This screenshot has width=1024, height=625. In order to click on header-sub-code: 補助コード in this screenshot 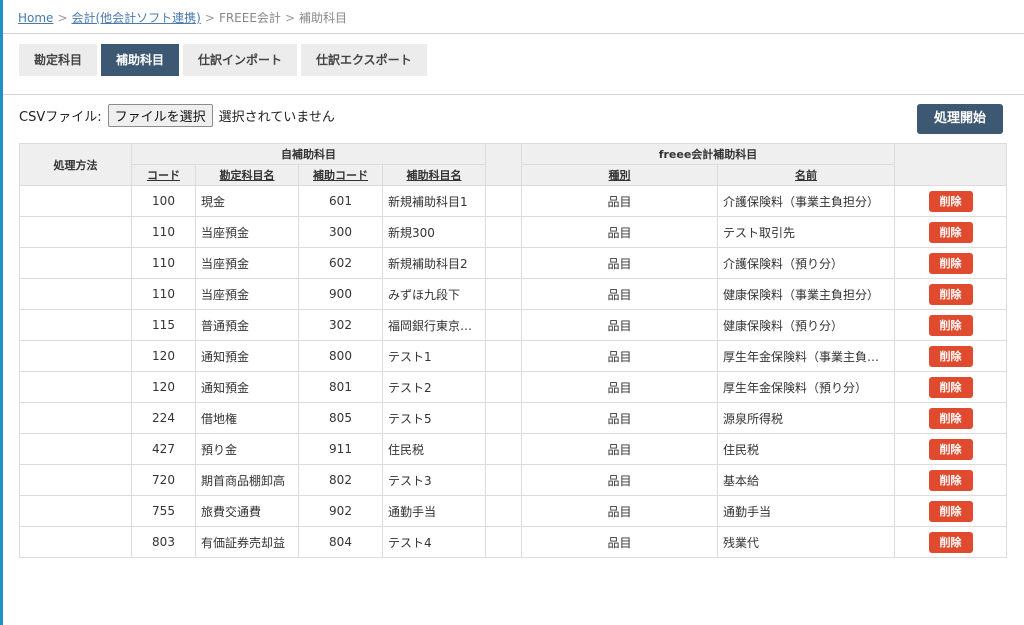, I will do `click(340, 175)`.